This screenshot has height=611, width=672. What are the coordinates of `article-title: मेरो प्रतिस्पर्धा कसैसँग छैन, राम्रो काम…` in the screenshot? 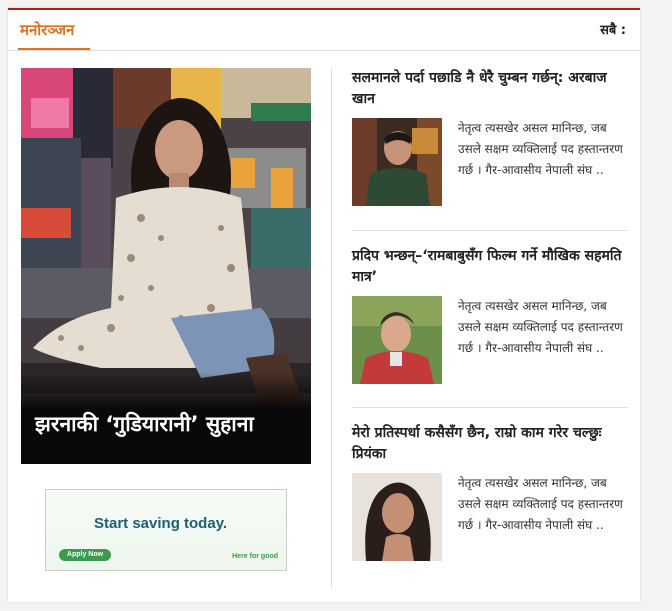 It's located at (490, 444).